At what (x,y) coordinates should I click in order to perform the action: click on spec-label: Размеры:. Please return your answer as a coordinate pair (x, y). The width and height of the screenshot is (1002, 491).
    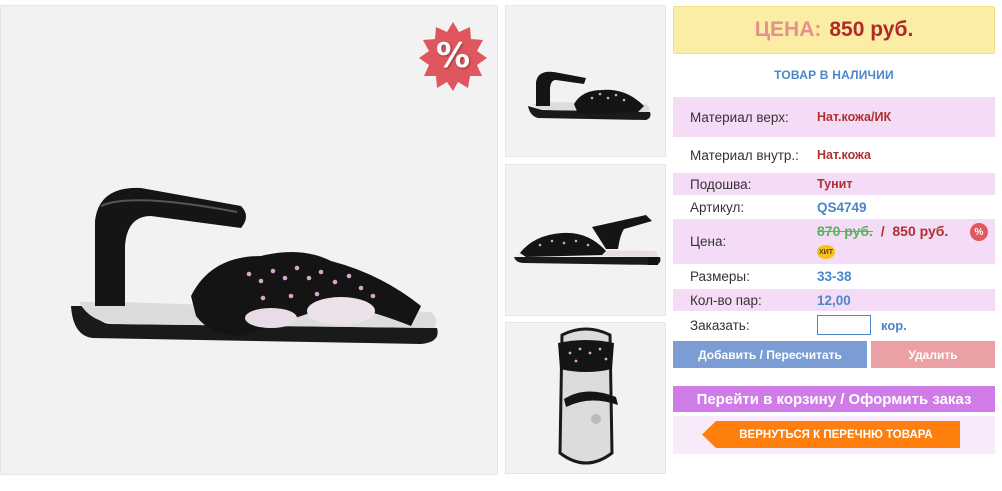
    Looking at the image, I should click on (720, 276).